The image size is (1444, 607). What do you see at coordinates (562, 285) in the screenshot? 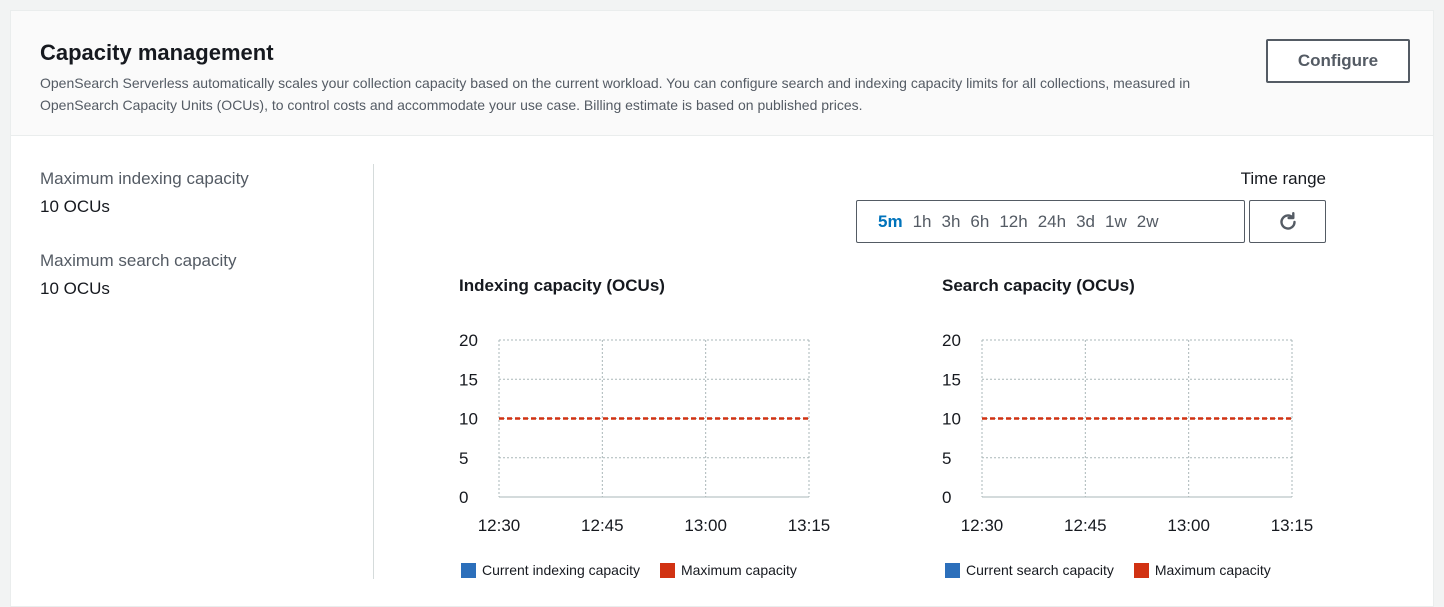
I see `indexing-chart-title: Indexing capacity (OCUs)` at bounding box center [562, 285].